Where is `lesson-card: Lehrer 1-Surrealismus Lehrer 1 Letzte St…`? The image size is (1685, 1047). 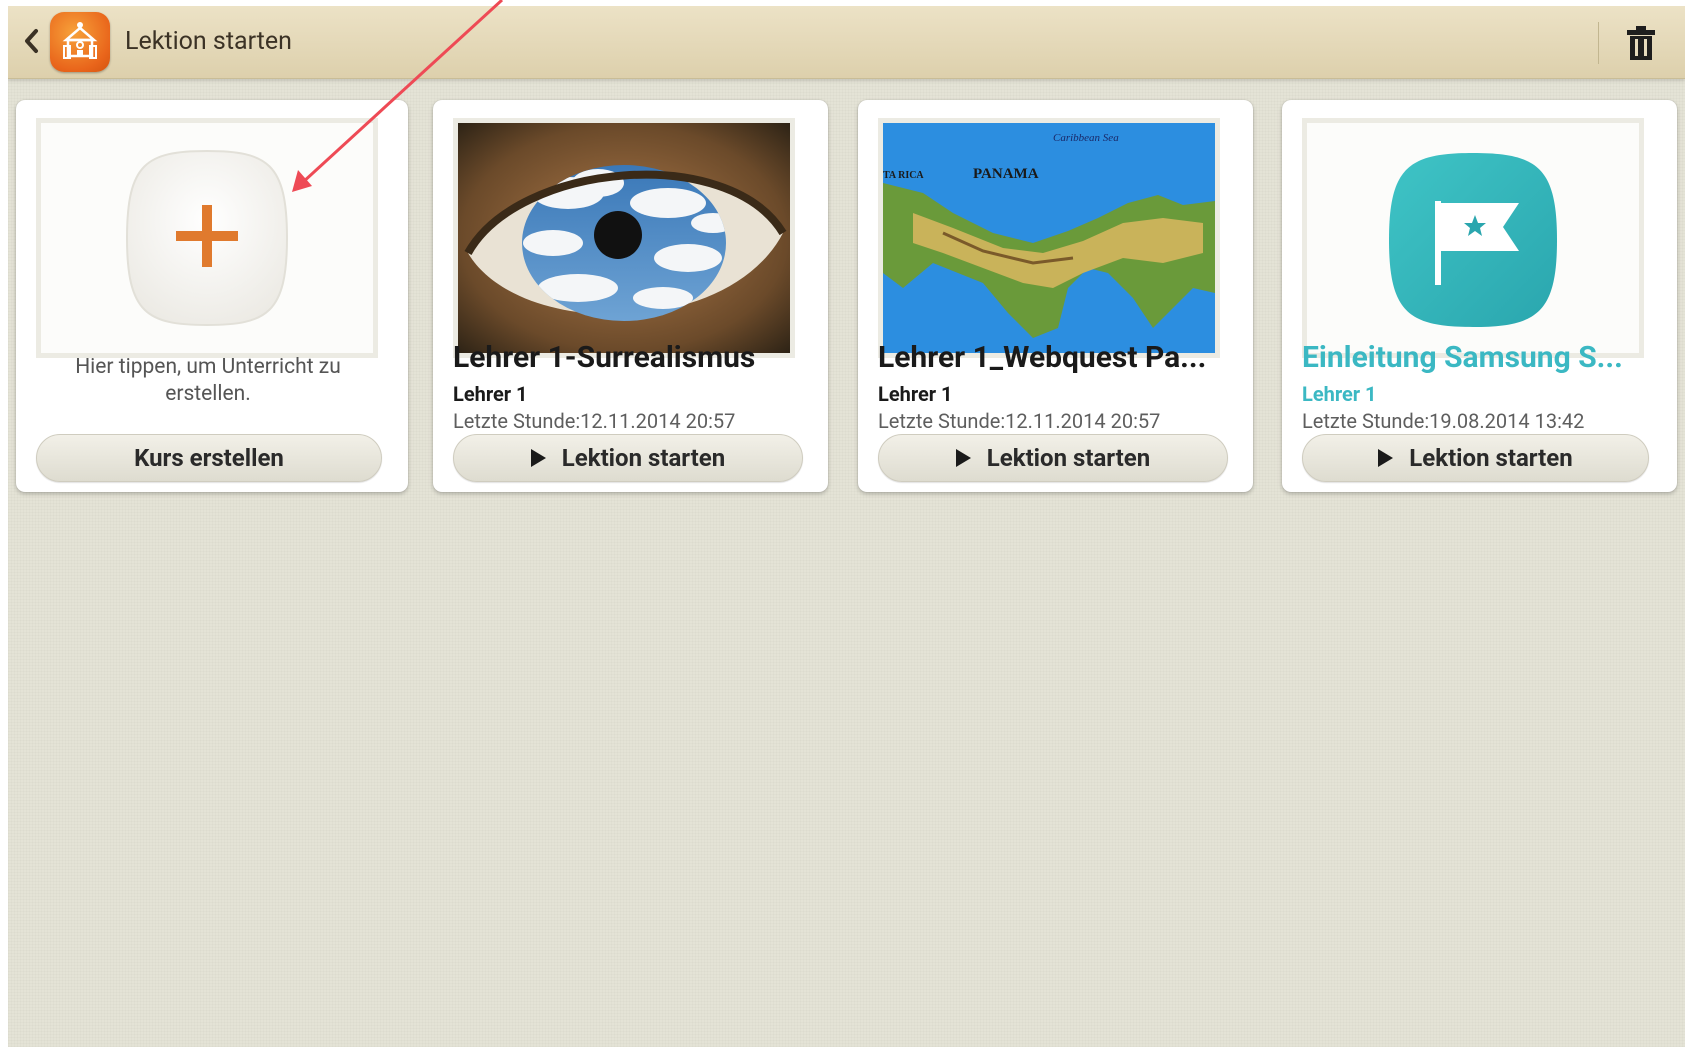 lesson-card: Lehrer 1-Surrealismus Lehrer 1 Letzte St… is located at coordinates (630, 296).